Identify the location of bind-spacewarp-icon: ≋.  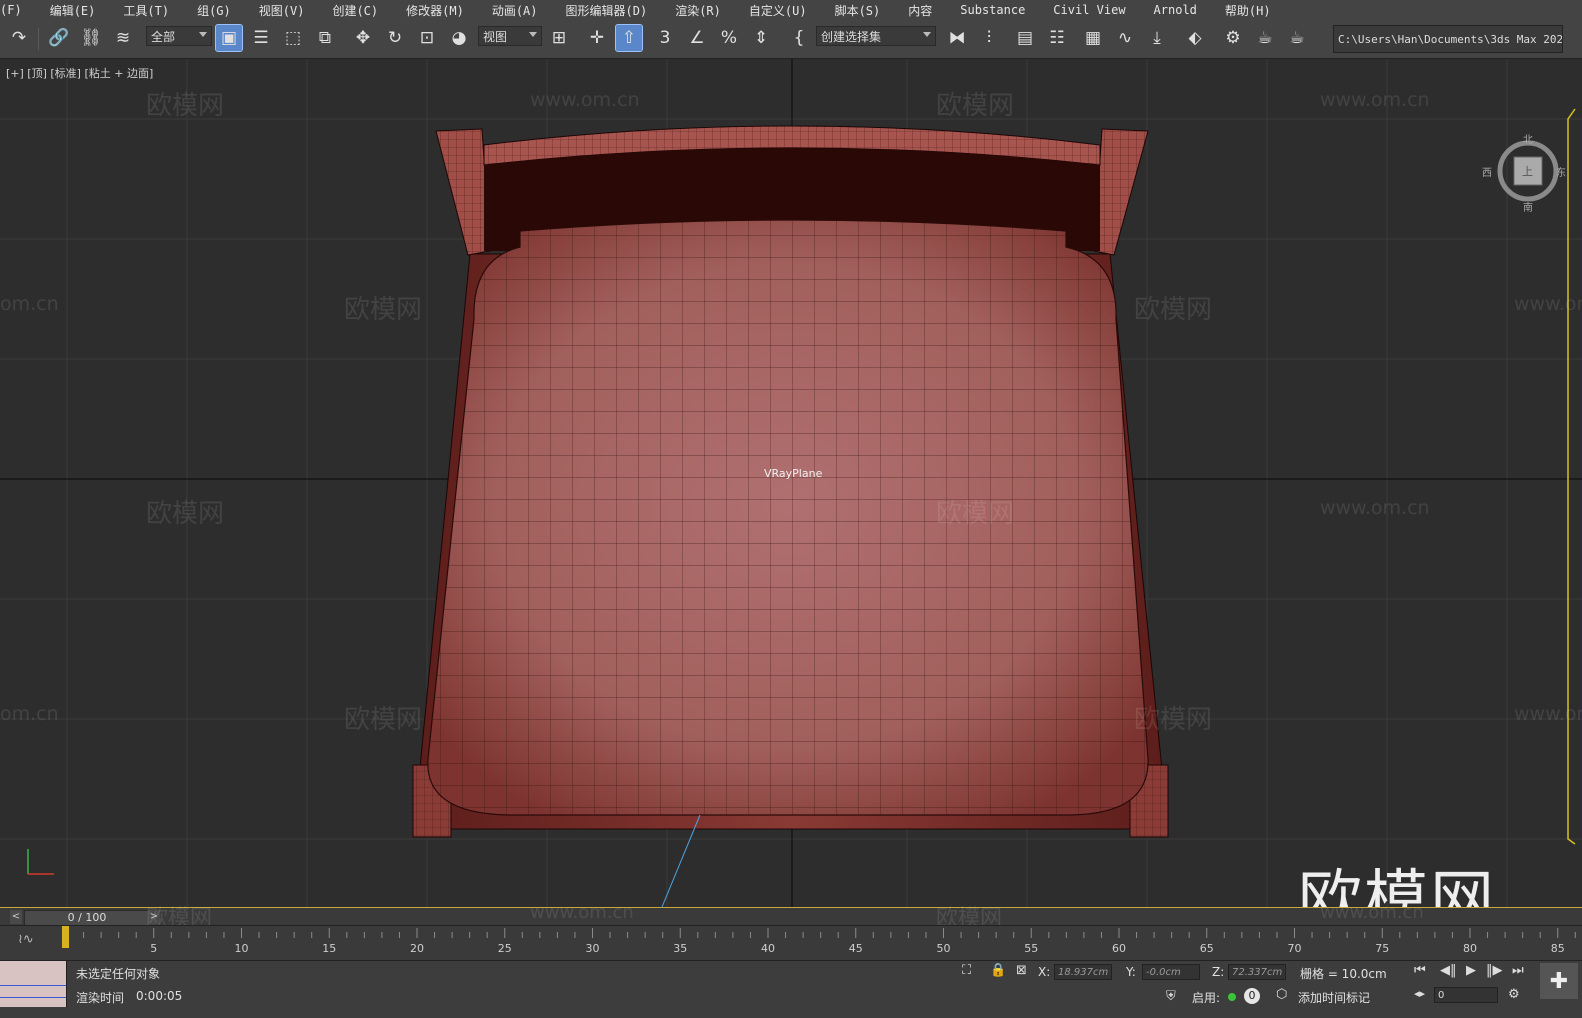
(123, 38).